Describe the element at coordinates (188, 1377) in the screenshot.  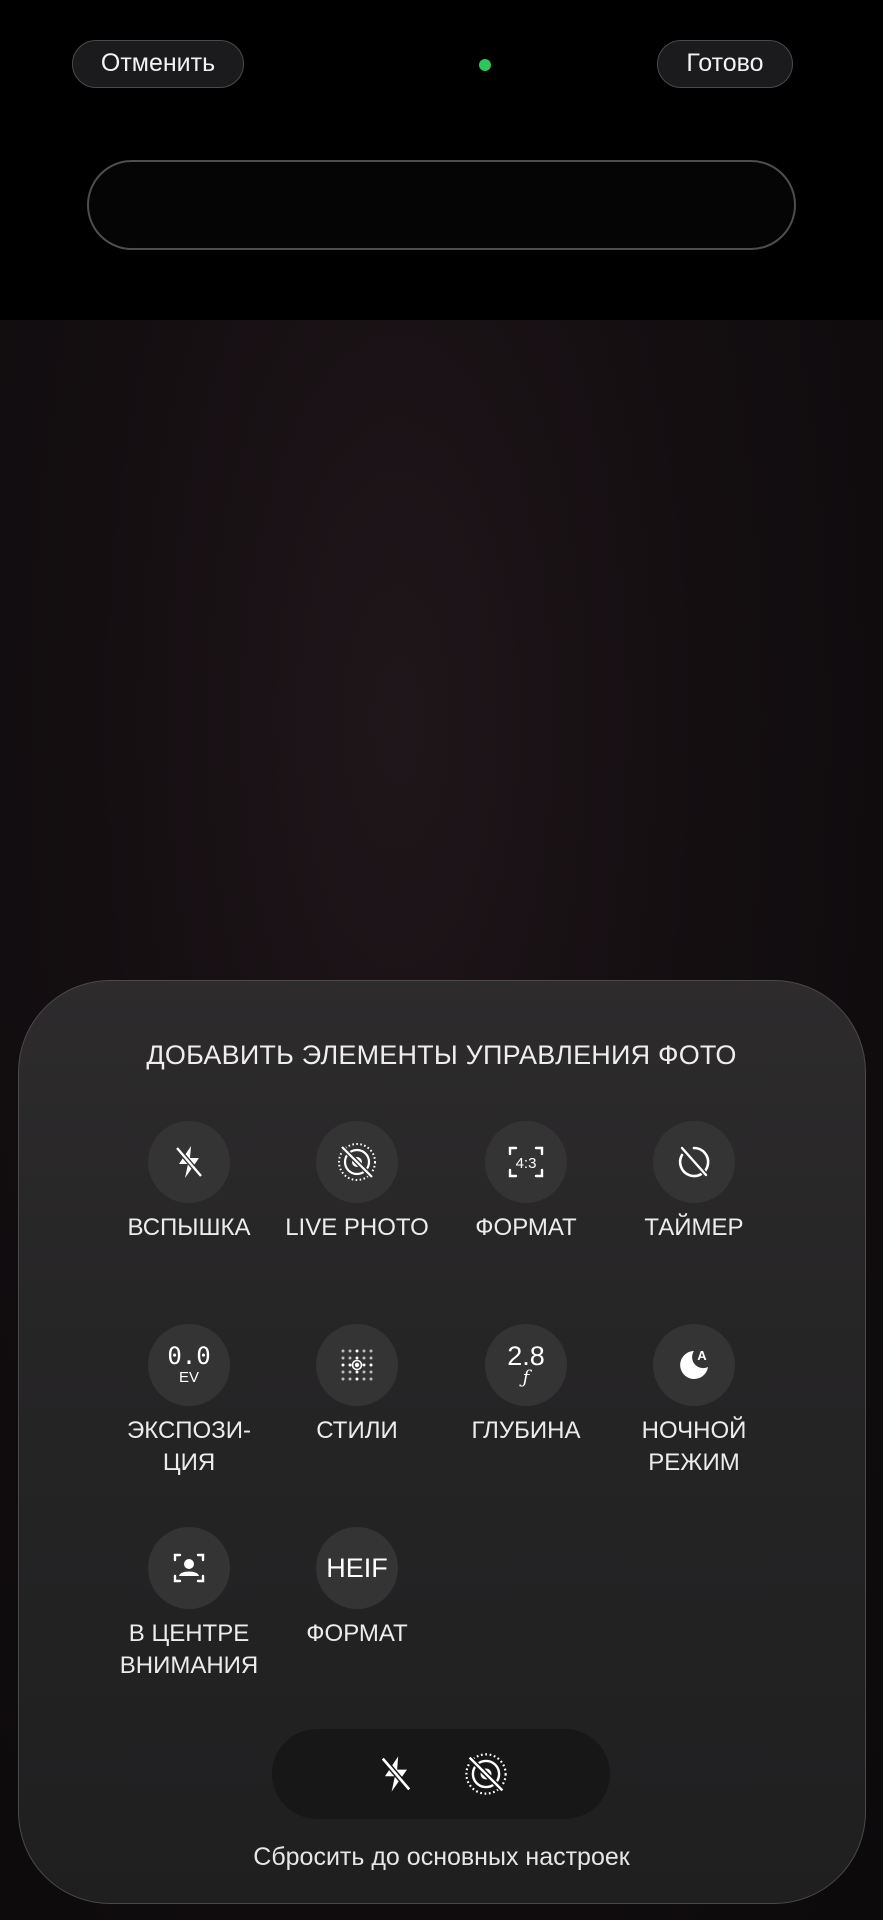
I see `exposure-unit: EV` at that location.